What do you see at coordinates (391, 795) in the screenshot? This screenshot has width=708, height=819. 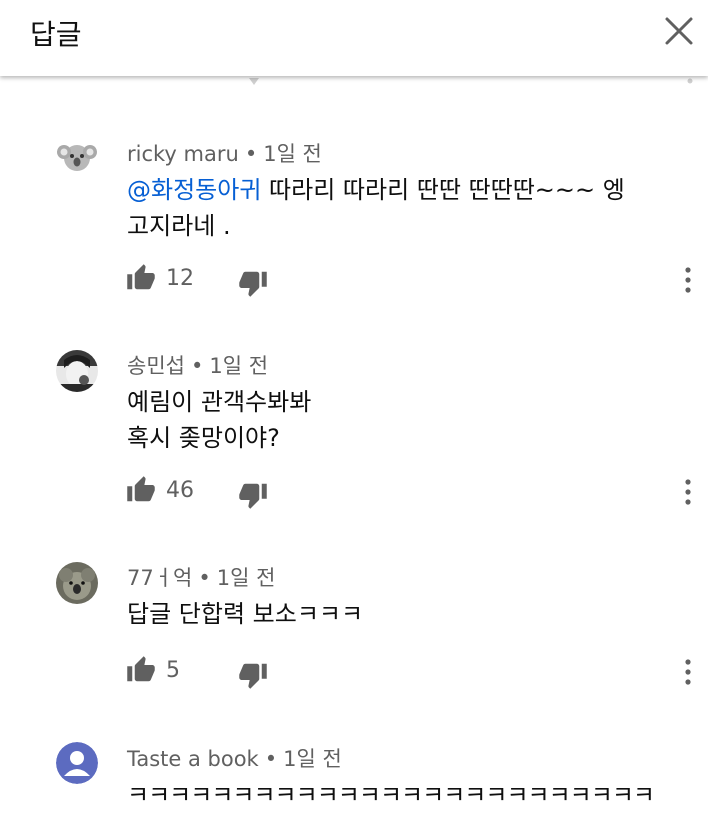 I see `comment-text-line: ㅋㅋㅋㅋㅋㅋㅋㅋㅋㅋㅋㅋㅋㅋㅋㅋㅋㅋㅋㅋㅋㅋㅋㅋㅋ` at bounding box center [391, 795].